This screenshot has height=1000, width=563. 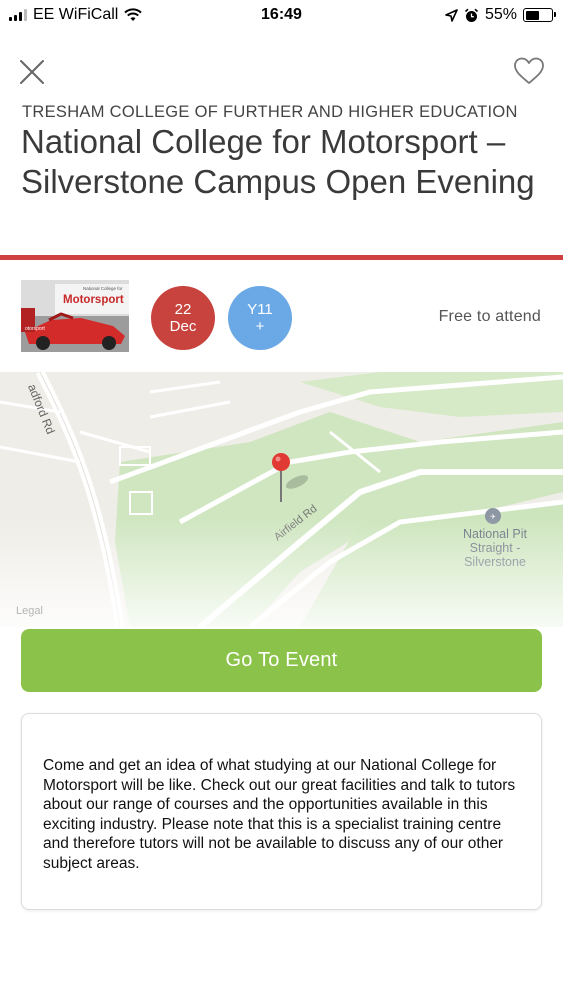 I want to click on year-group-label: Y11, so click(x=260, y=309).